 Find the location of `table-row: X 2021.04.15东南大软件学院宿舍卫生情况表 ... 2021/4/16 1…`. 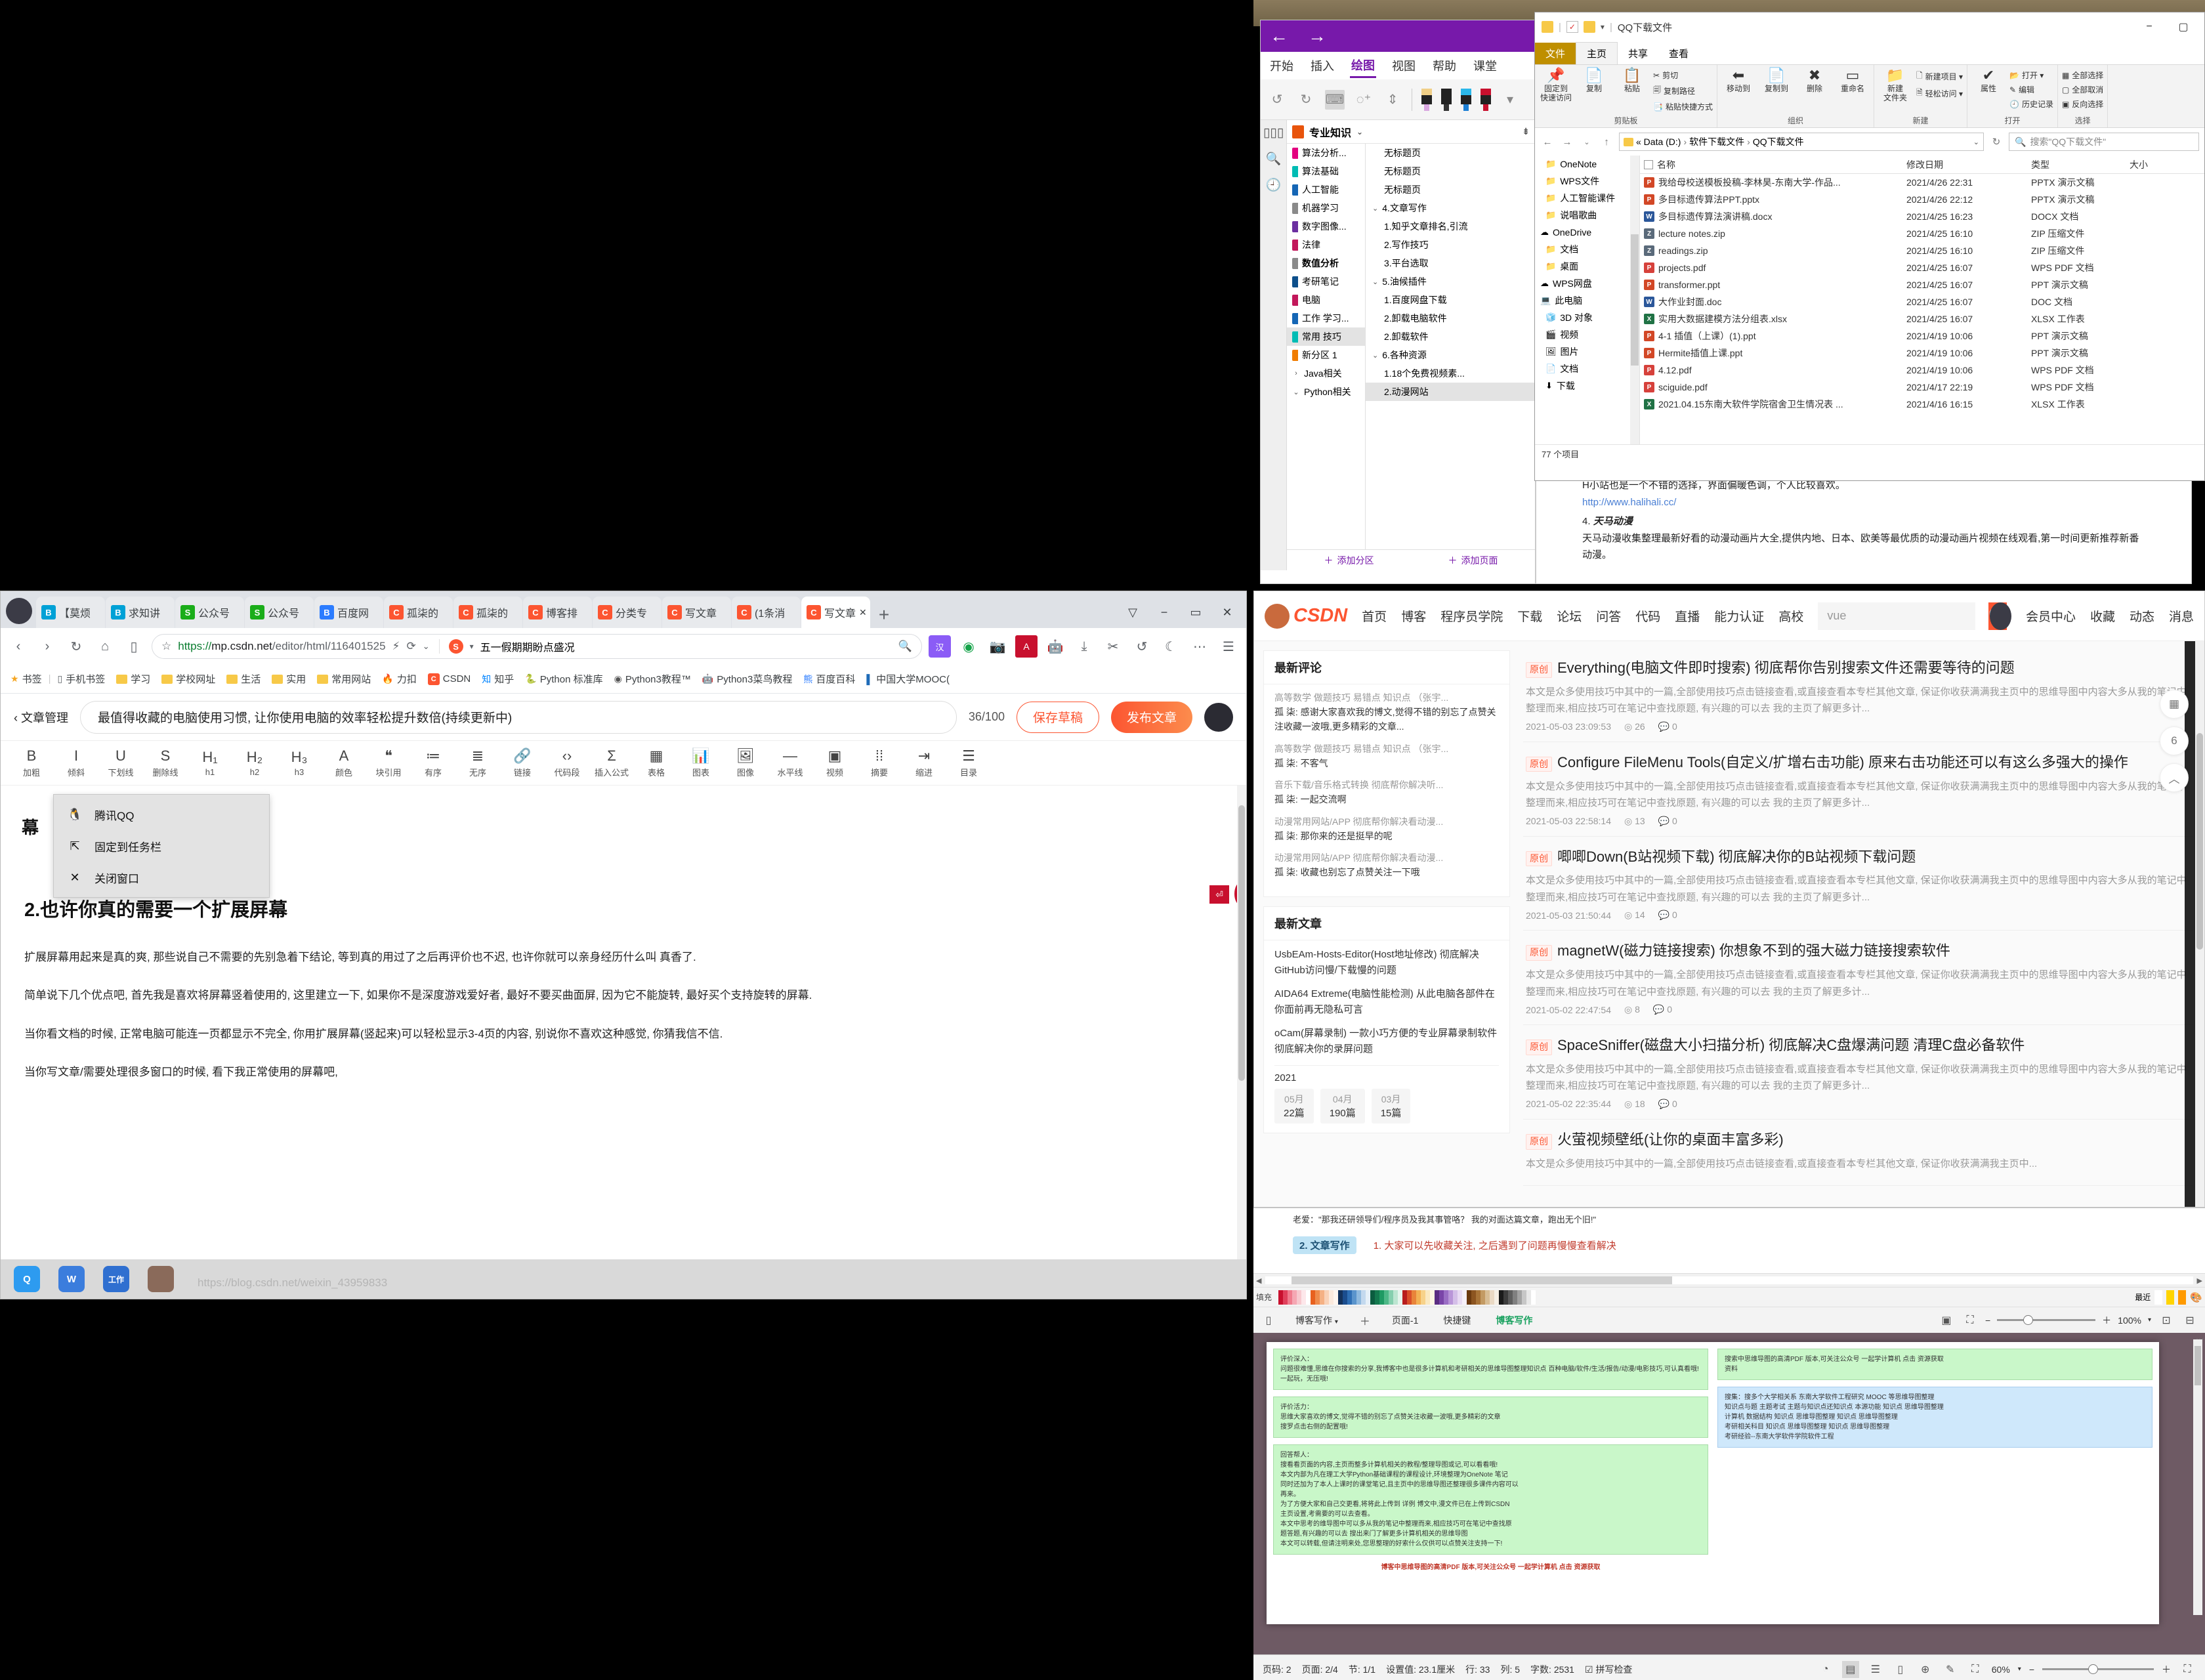

table-row: X 2021.04.15东南大软件学院宿舍卫生情况表 ... 2021/4/16 1… is located at coordinates (1922, 404).